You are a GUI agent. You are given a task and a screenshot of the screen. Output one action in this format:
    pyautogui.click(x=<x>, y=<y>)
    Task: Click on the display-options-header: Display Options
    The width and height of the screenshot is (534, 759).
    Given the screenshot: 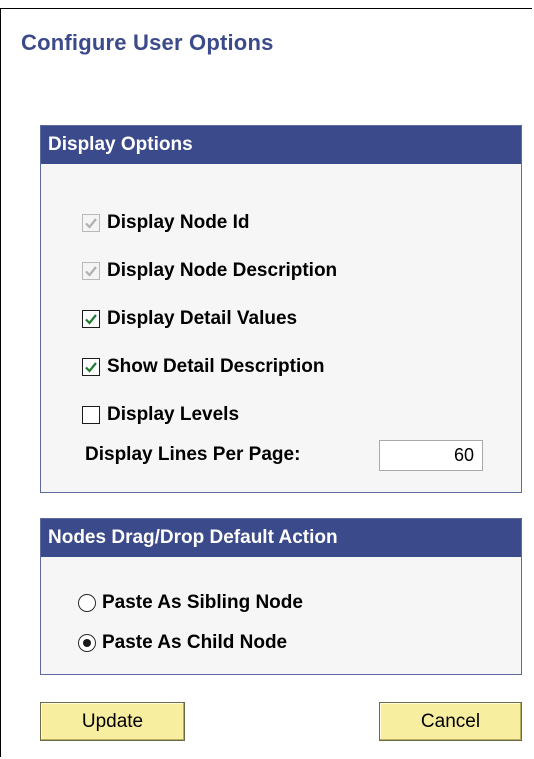 What is the action you would take?
    pyautogui.click(x=281, y=145)
    